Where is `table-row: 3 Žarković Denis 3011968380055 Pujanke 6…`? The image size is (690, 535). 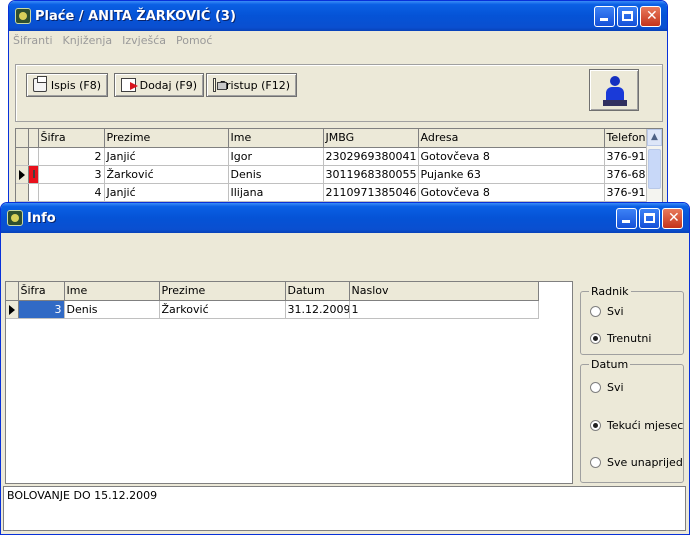
table-row: 3 Žarković Denis 3011968380055 Pujanke 6… is located at coordinates (339, 174).